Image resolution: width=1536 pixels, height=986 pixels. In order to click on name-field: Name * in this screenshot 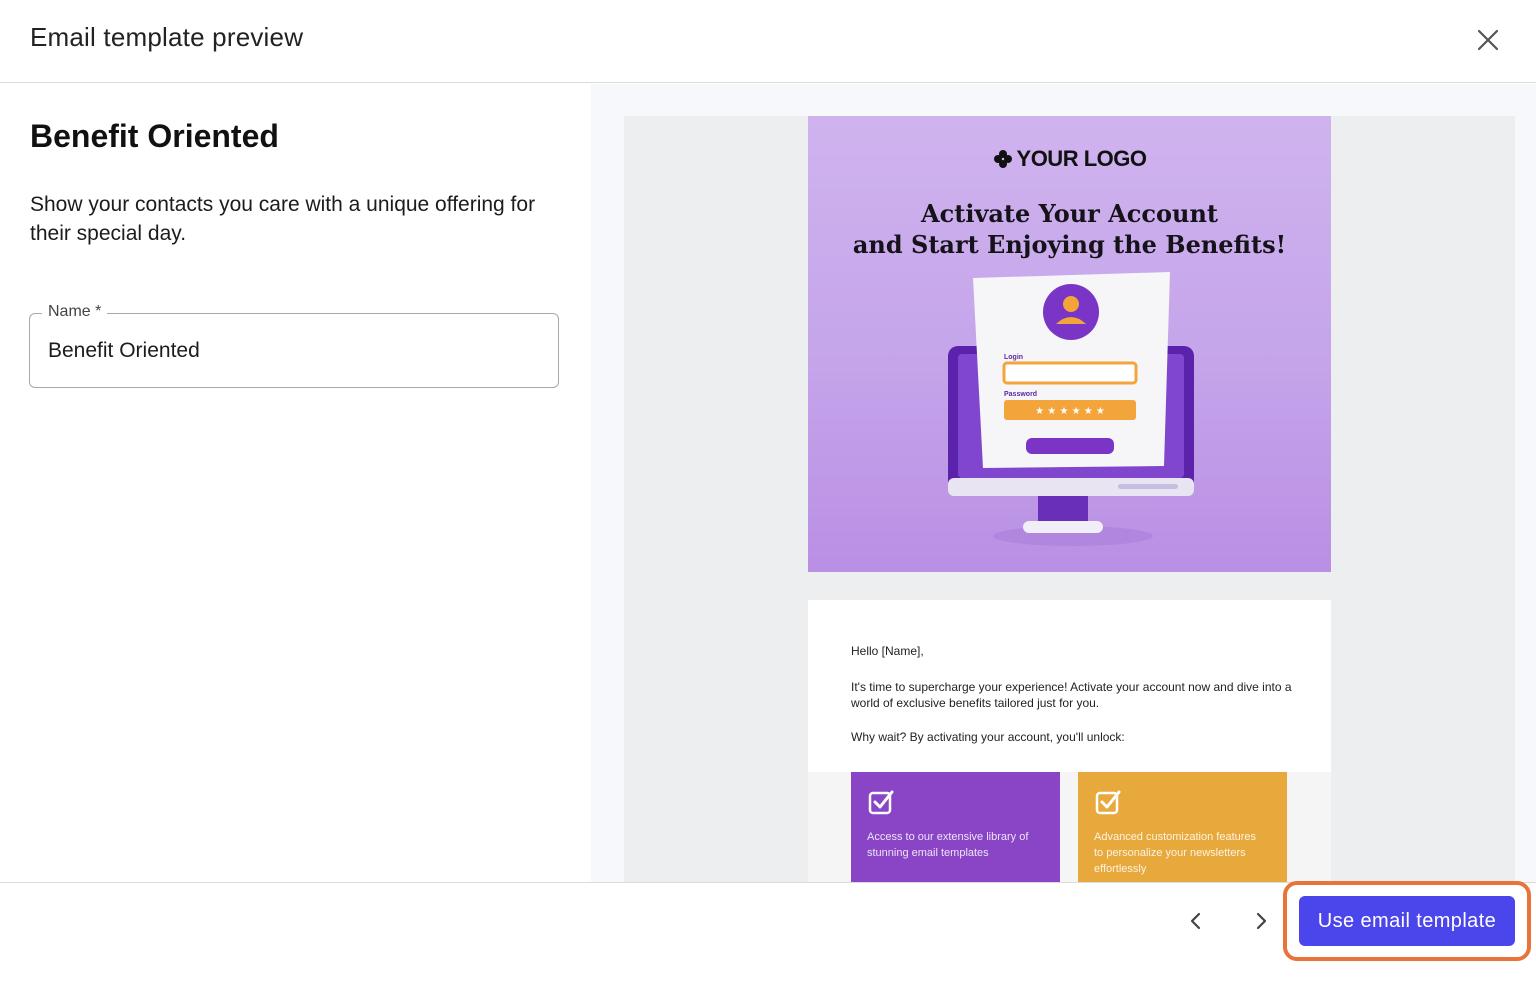, I will do `click(294, 345)`.